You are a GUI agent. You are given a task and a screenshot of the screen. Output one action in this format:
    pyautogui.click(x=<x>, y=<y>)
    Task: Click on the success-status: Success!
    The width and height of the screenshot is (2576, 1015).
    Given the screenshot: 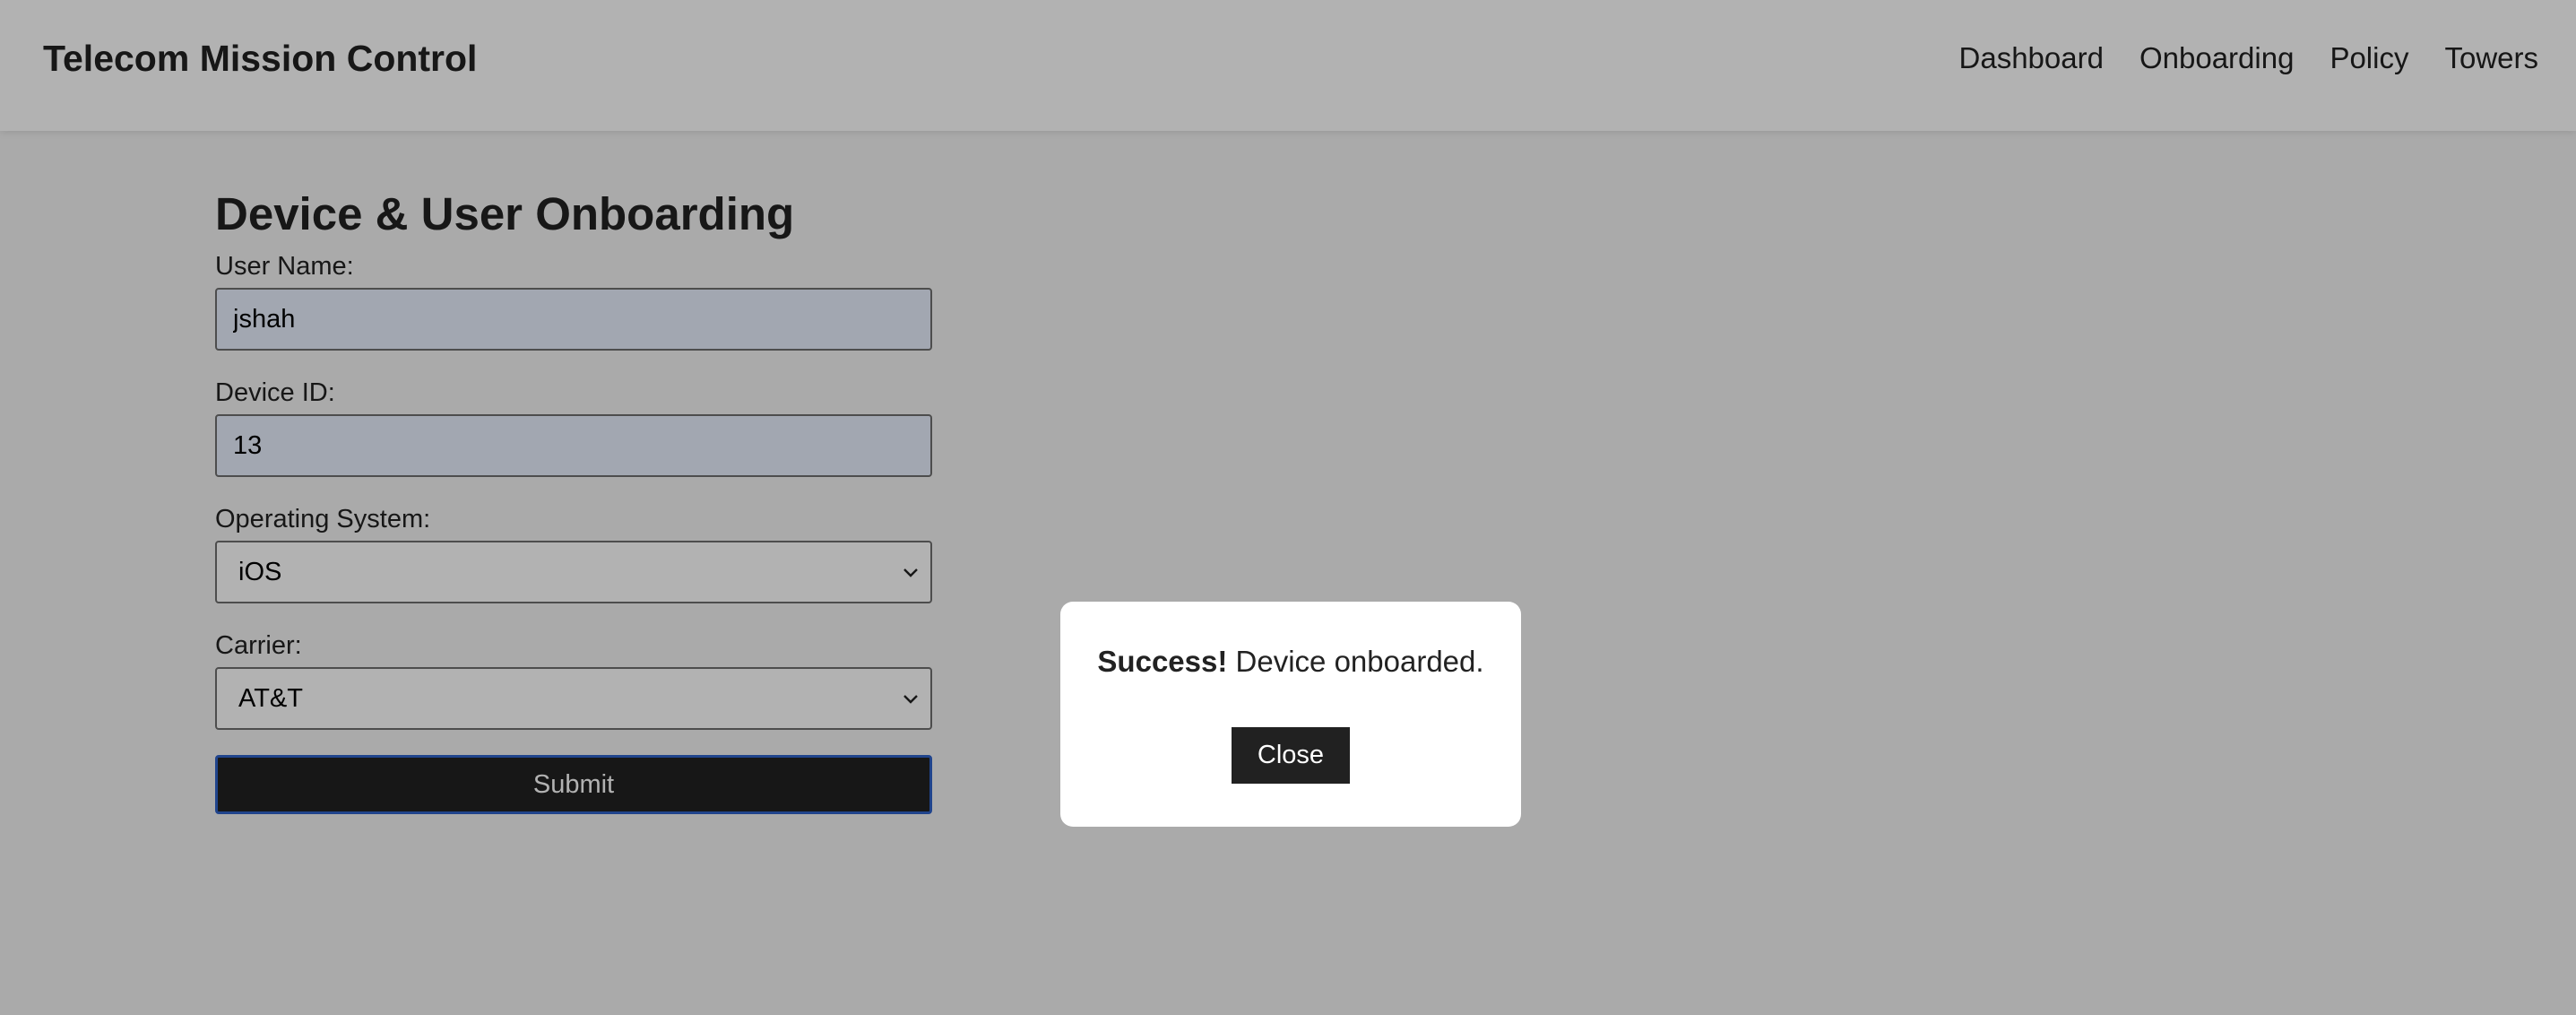 What is the action you would take?
    pyautogui.click(x=1162, y=662)
    